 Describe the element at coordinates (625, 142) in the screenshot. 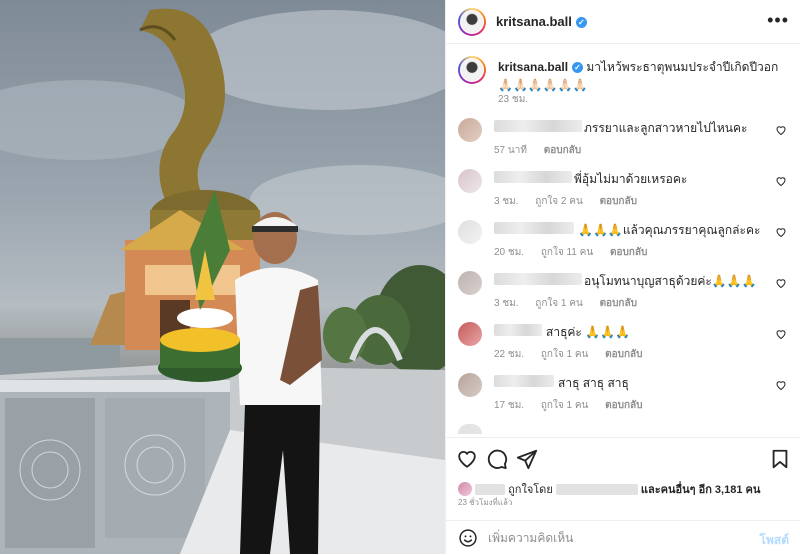

I see `comment-item: ภรรยาและลูกสาวหายไปไหนคะ 57 นาที ตอบกลับ` at that location.